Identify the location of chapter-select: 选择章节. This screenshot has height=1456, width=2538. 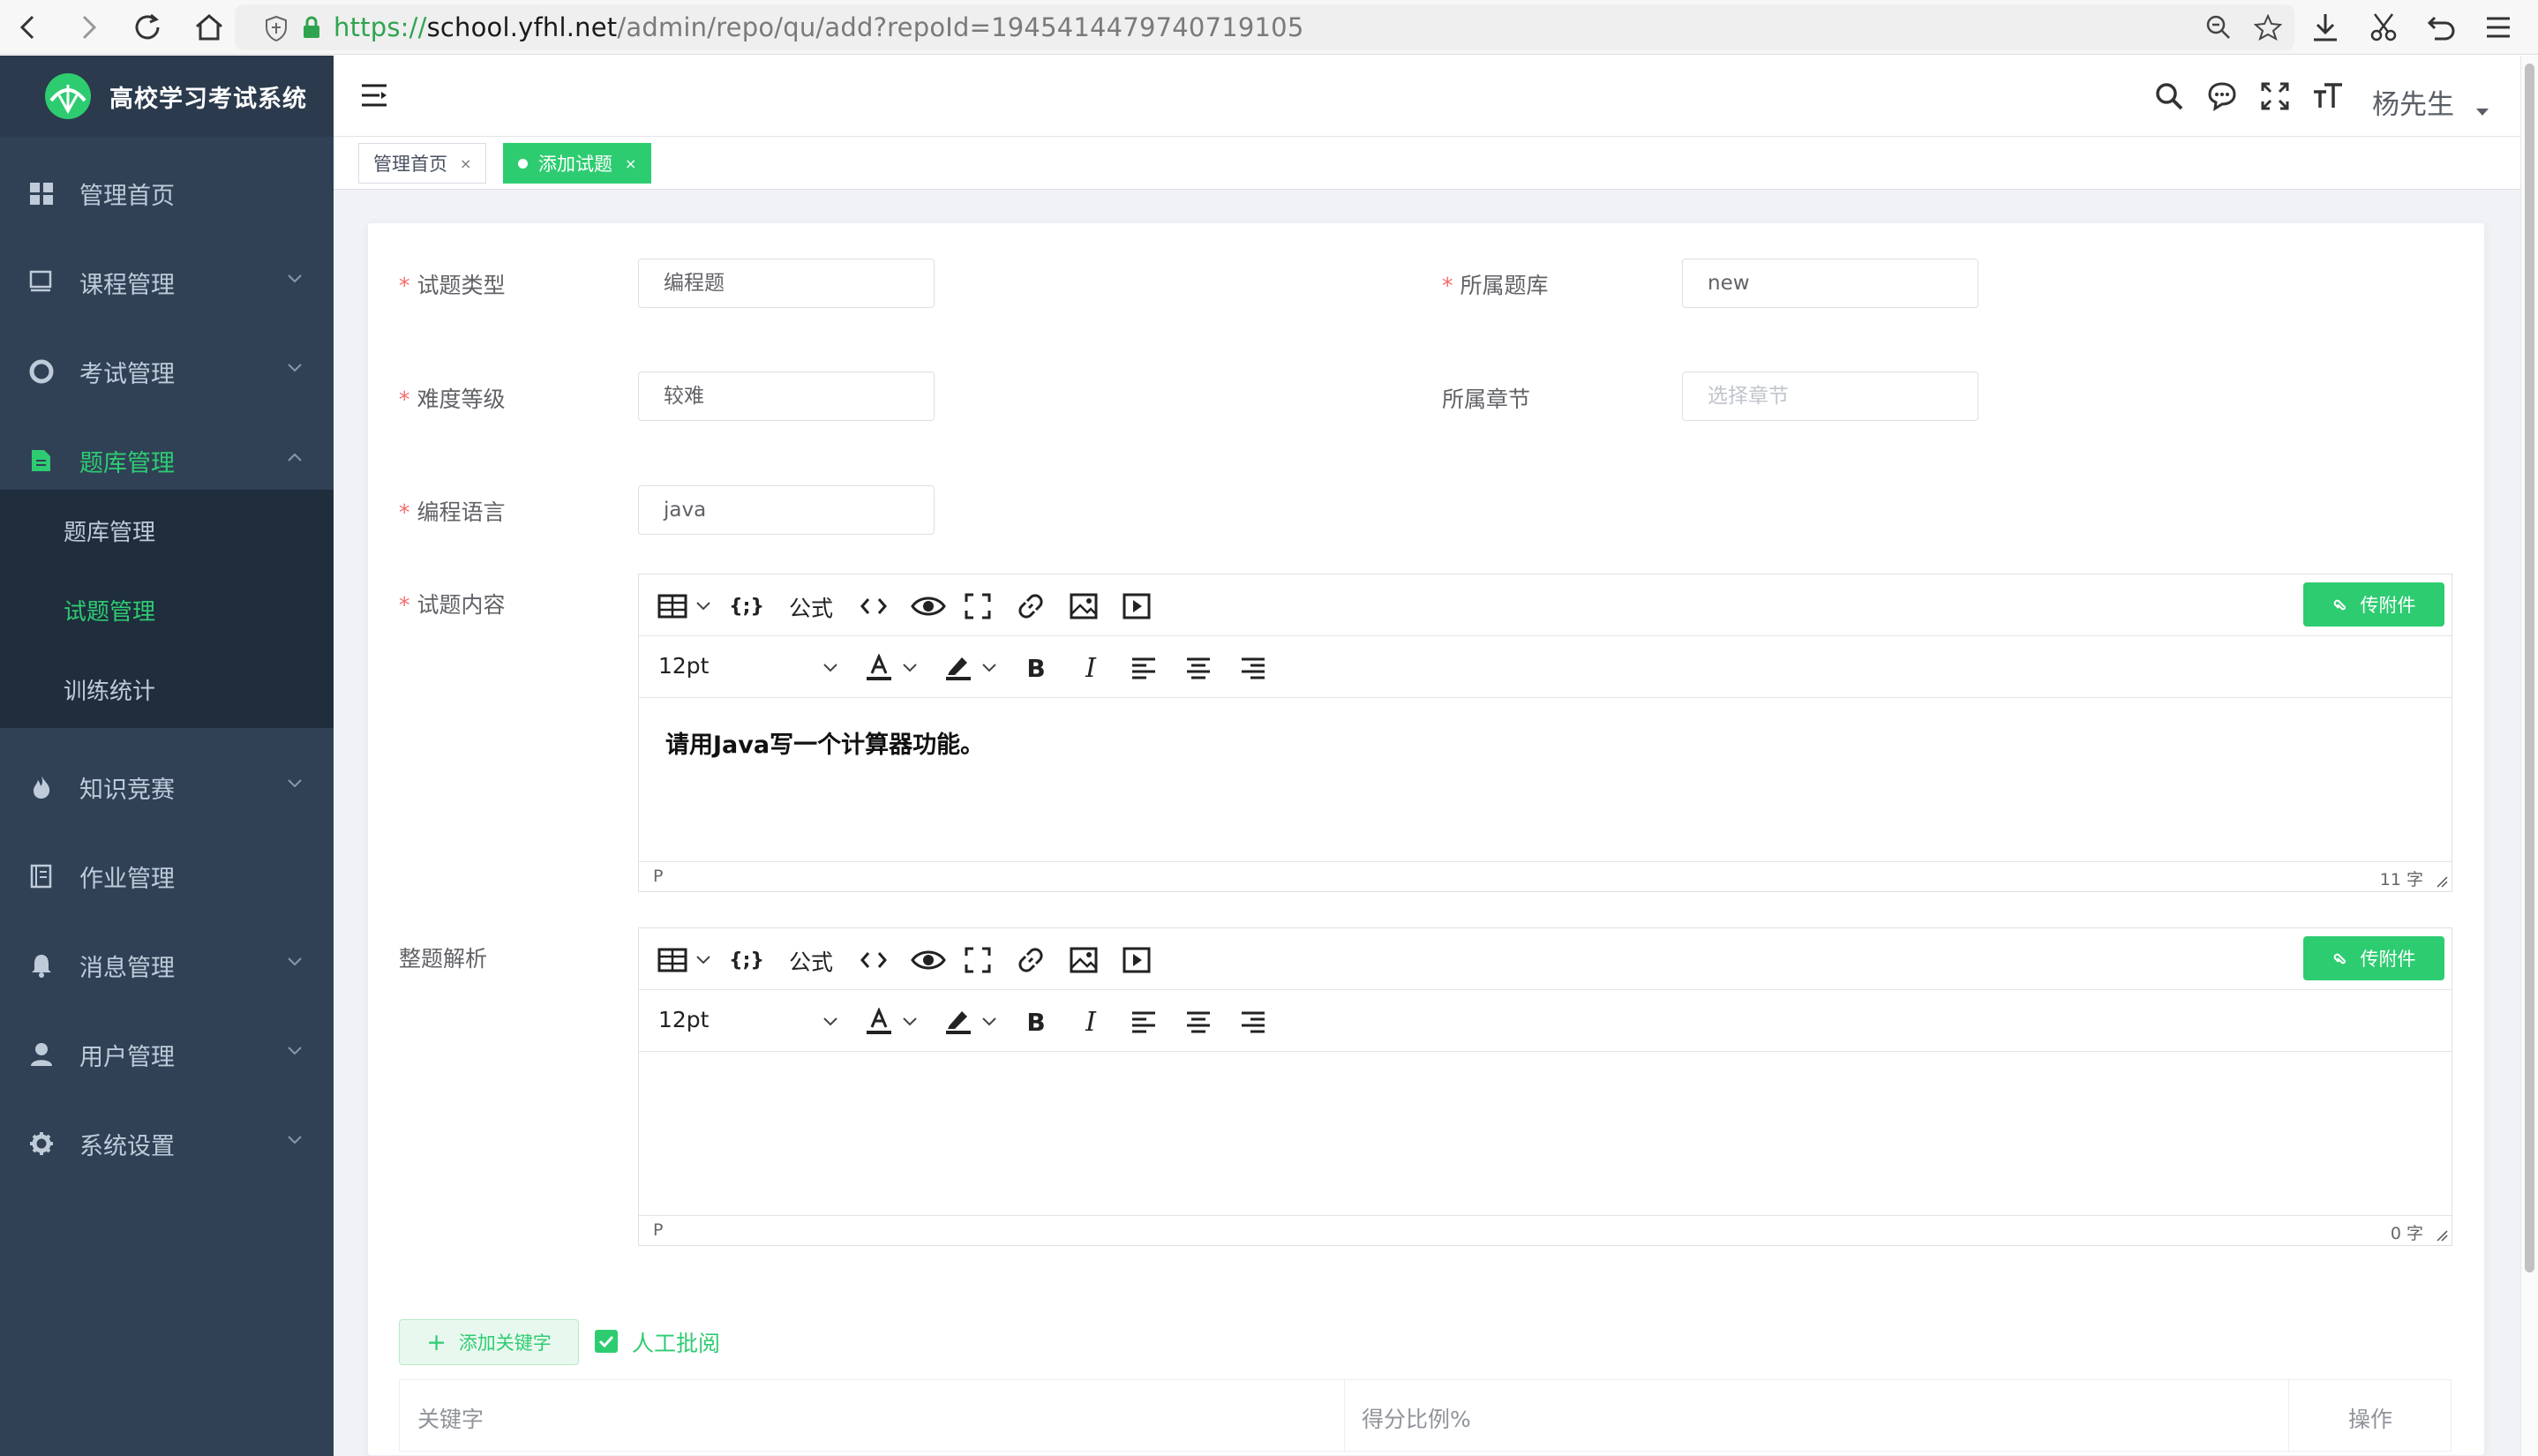
(1830, 396).